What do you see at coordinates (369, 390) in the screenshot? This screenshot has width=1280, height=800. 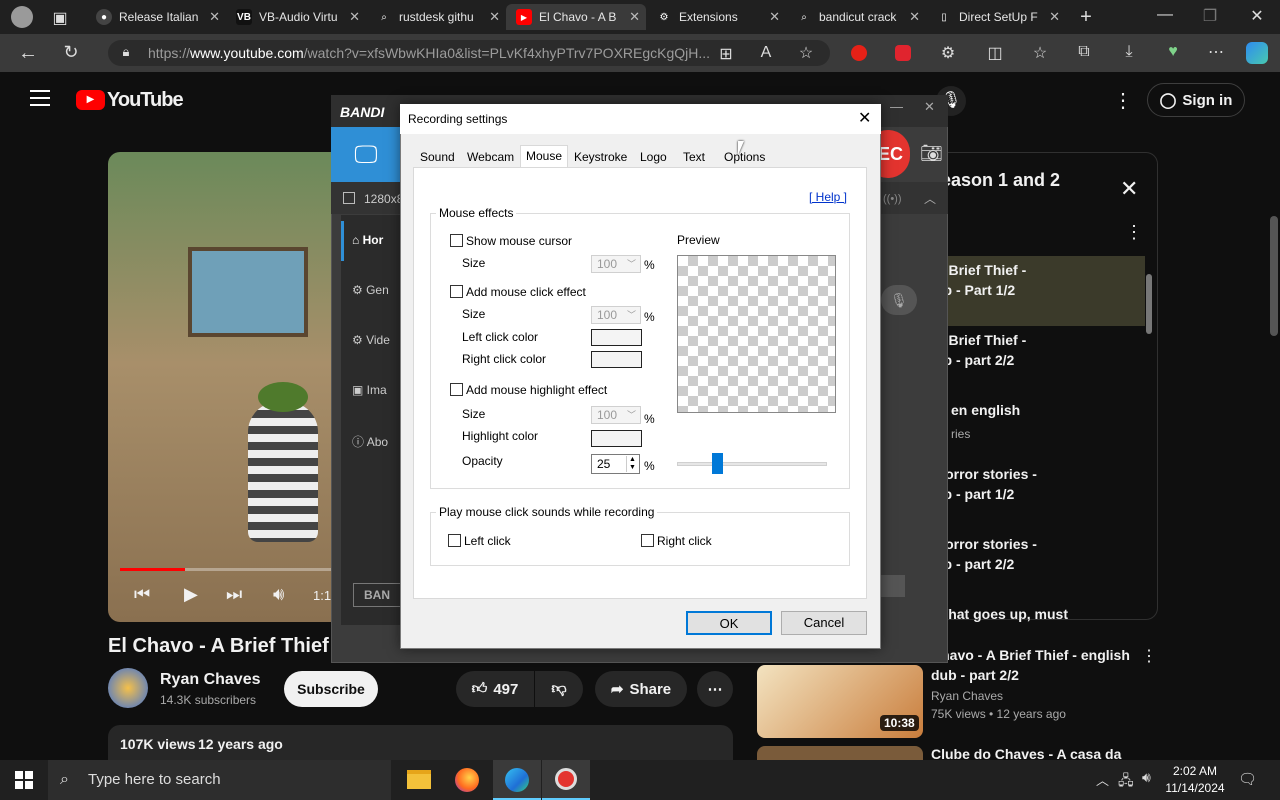 I see `sidebar-item-image: ▣ Ima` at bounding box center [369, 390].